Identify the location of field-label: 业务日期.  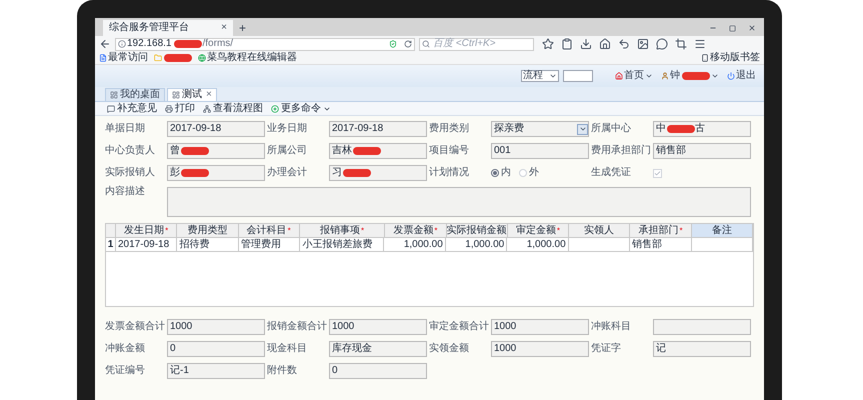
(287, 129).